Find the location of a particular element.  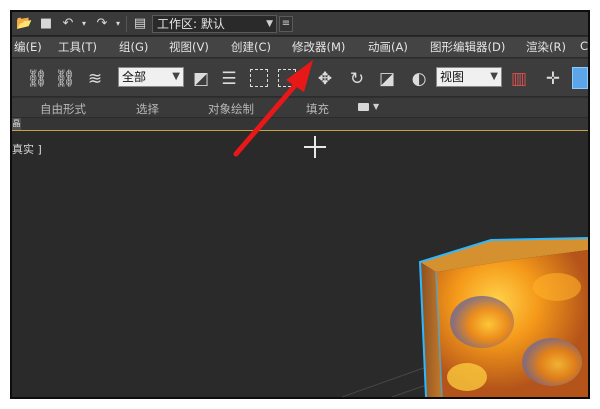

annotation-arrow-shaft is located at coordinates (267, 118).